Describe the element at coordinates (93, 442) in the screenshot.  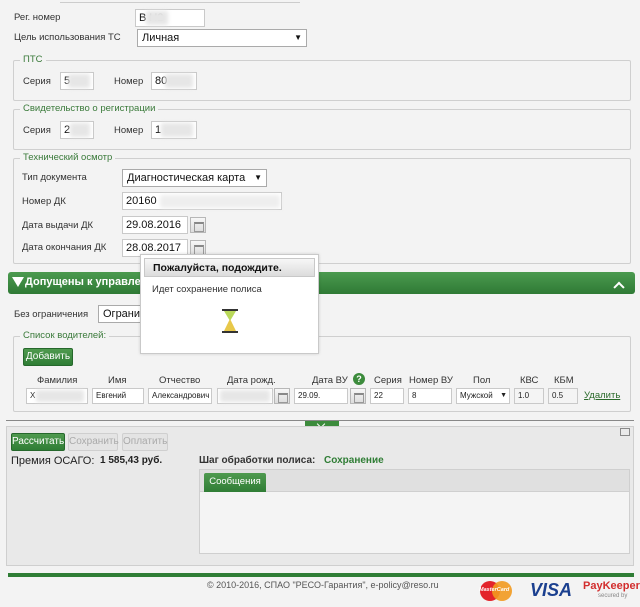
I see `save-button: Сохранить` at that location.